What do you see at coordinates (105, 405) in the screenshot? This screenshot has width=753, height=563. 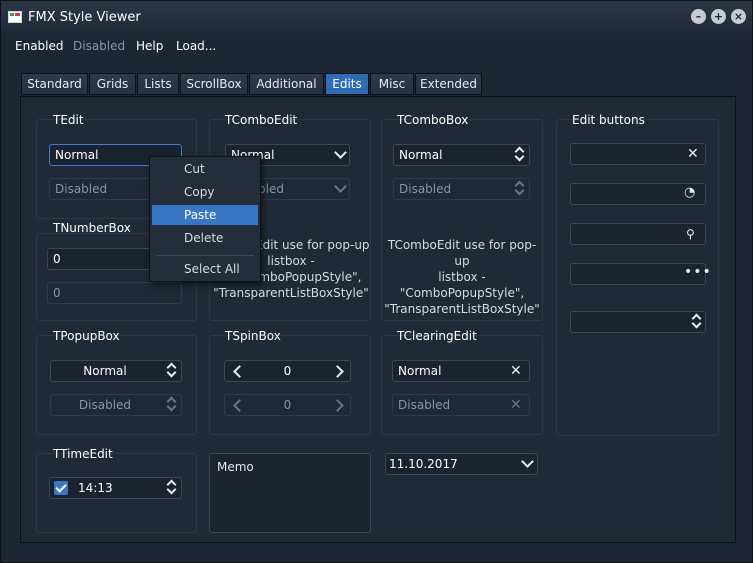 I see `tpopupbox-disabled-value: Disabled` at bounding box center [105, 405].